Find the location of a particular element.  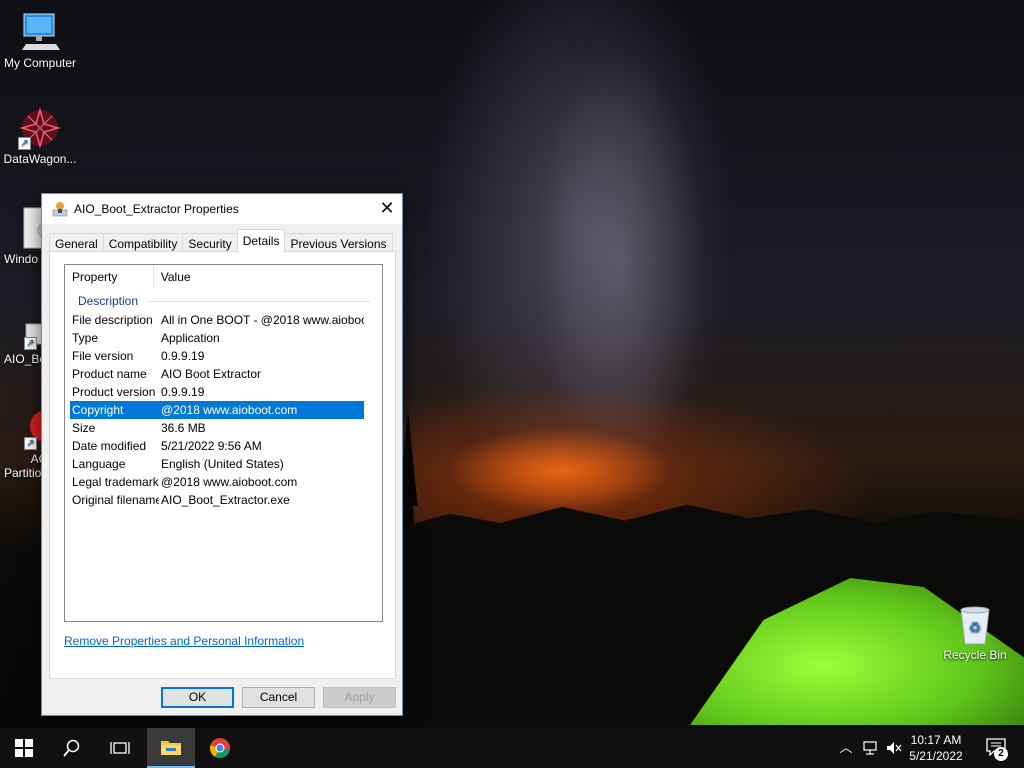

detail-row: Product name AIO Boot Extractor is located at coordinates (217, 374).